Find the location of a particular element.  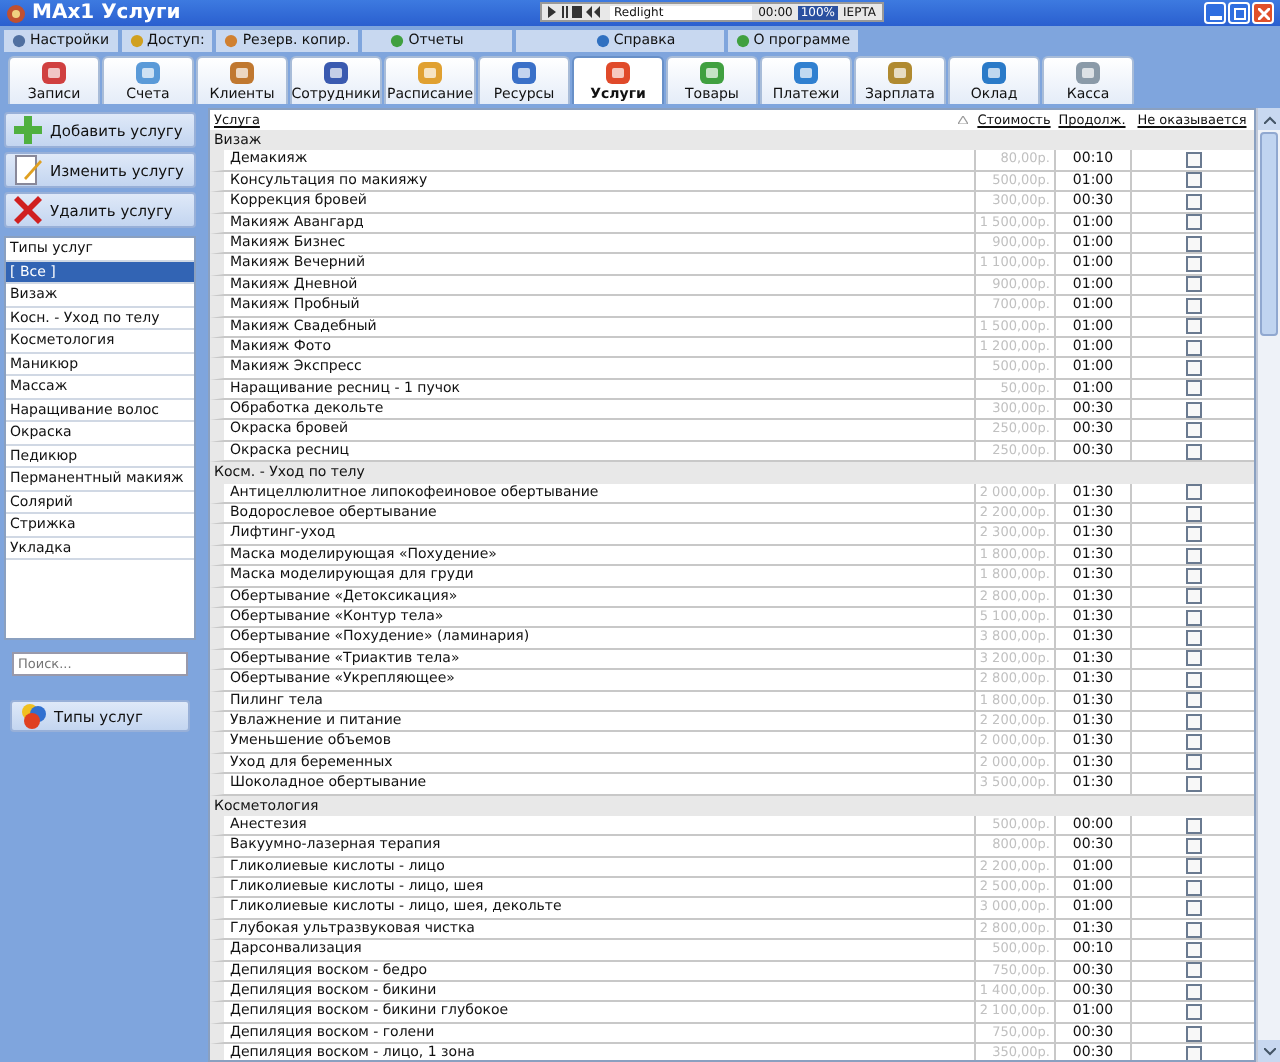

scroll-thumb is located at coordinates (1269, 234).